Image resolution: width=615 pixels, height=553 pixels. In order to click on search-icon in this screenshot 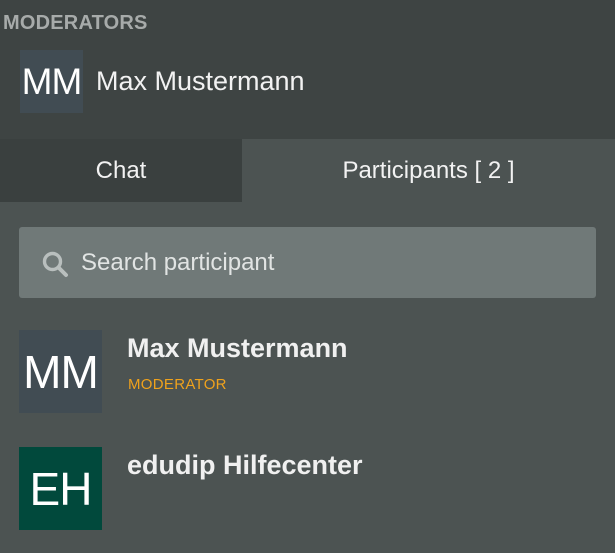, I will do `click(55, 264)`.